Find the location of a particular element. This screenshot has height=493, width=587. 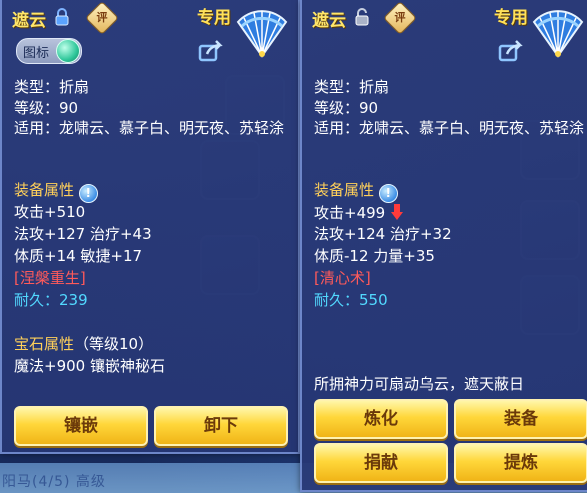

attr-line: 法攻+127 治疗+43 is located at coordinates (83, 234).